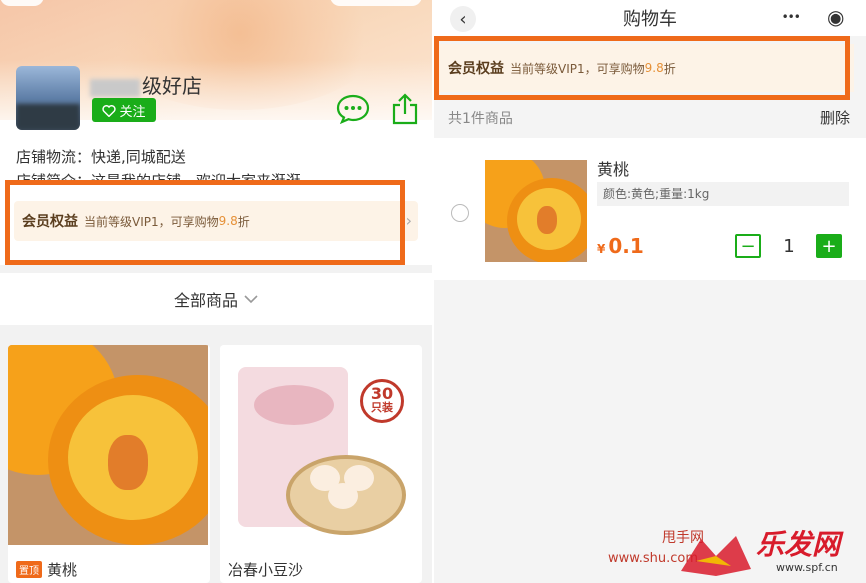 The height and width of the screenshot is (583, 866). I want to click on shop-logistics: 店铺物流：快递,同城配送, so click(101, 157).